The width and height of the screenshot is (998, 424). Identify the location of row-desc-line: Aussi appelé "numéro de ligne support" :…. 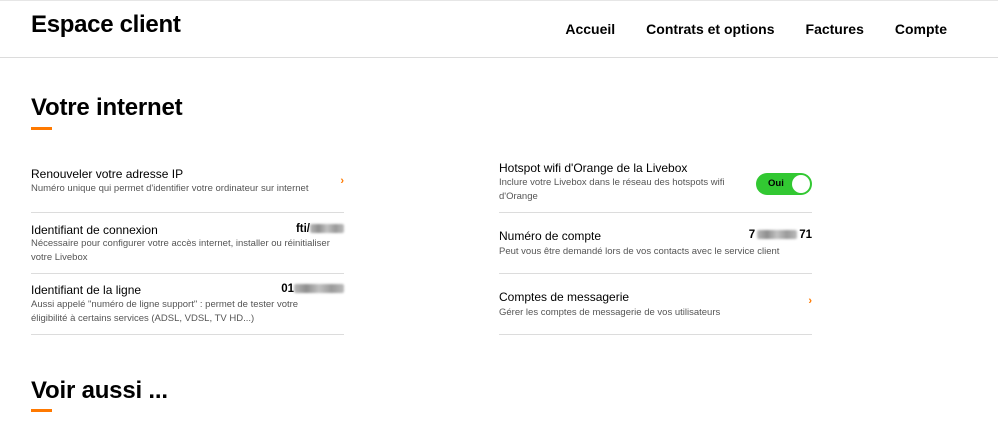
(165, 304).